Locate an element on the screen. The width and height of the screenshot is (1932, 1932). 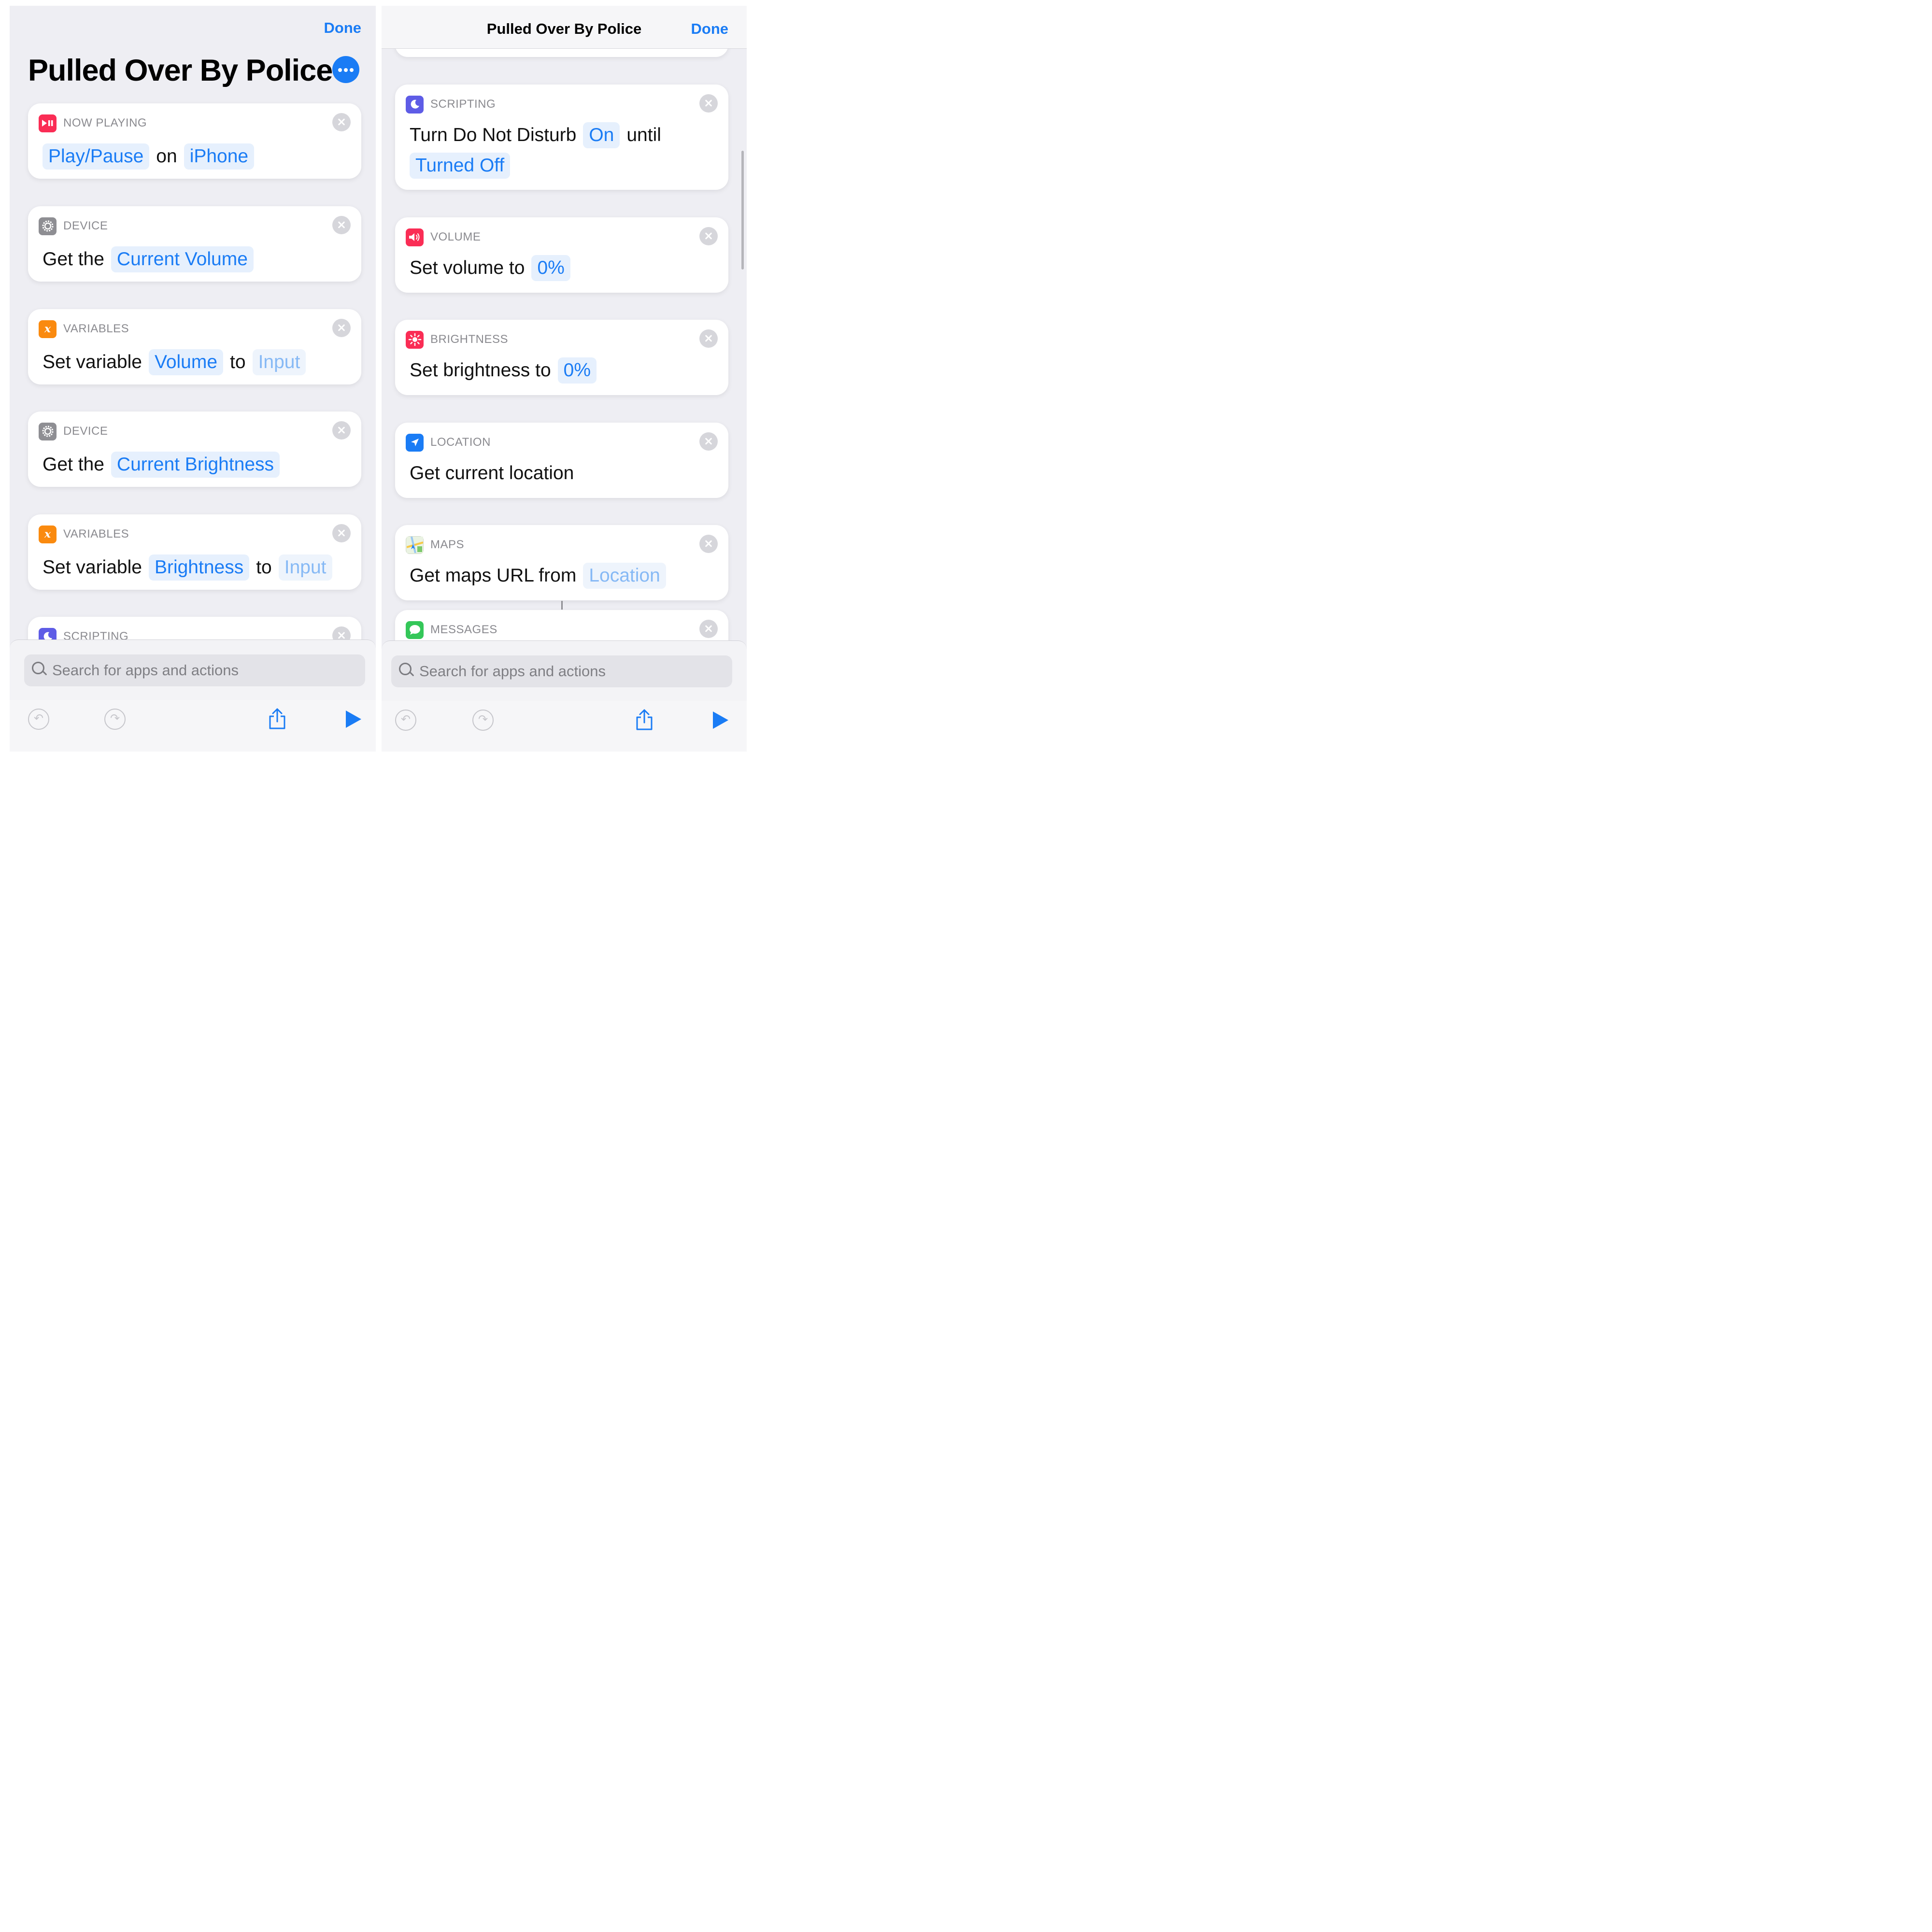
category-label: BRIGHTNESS is located at coordinates (469, 339).